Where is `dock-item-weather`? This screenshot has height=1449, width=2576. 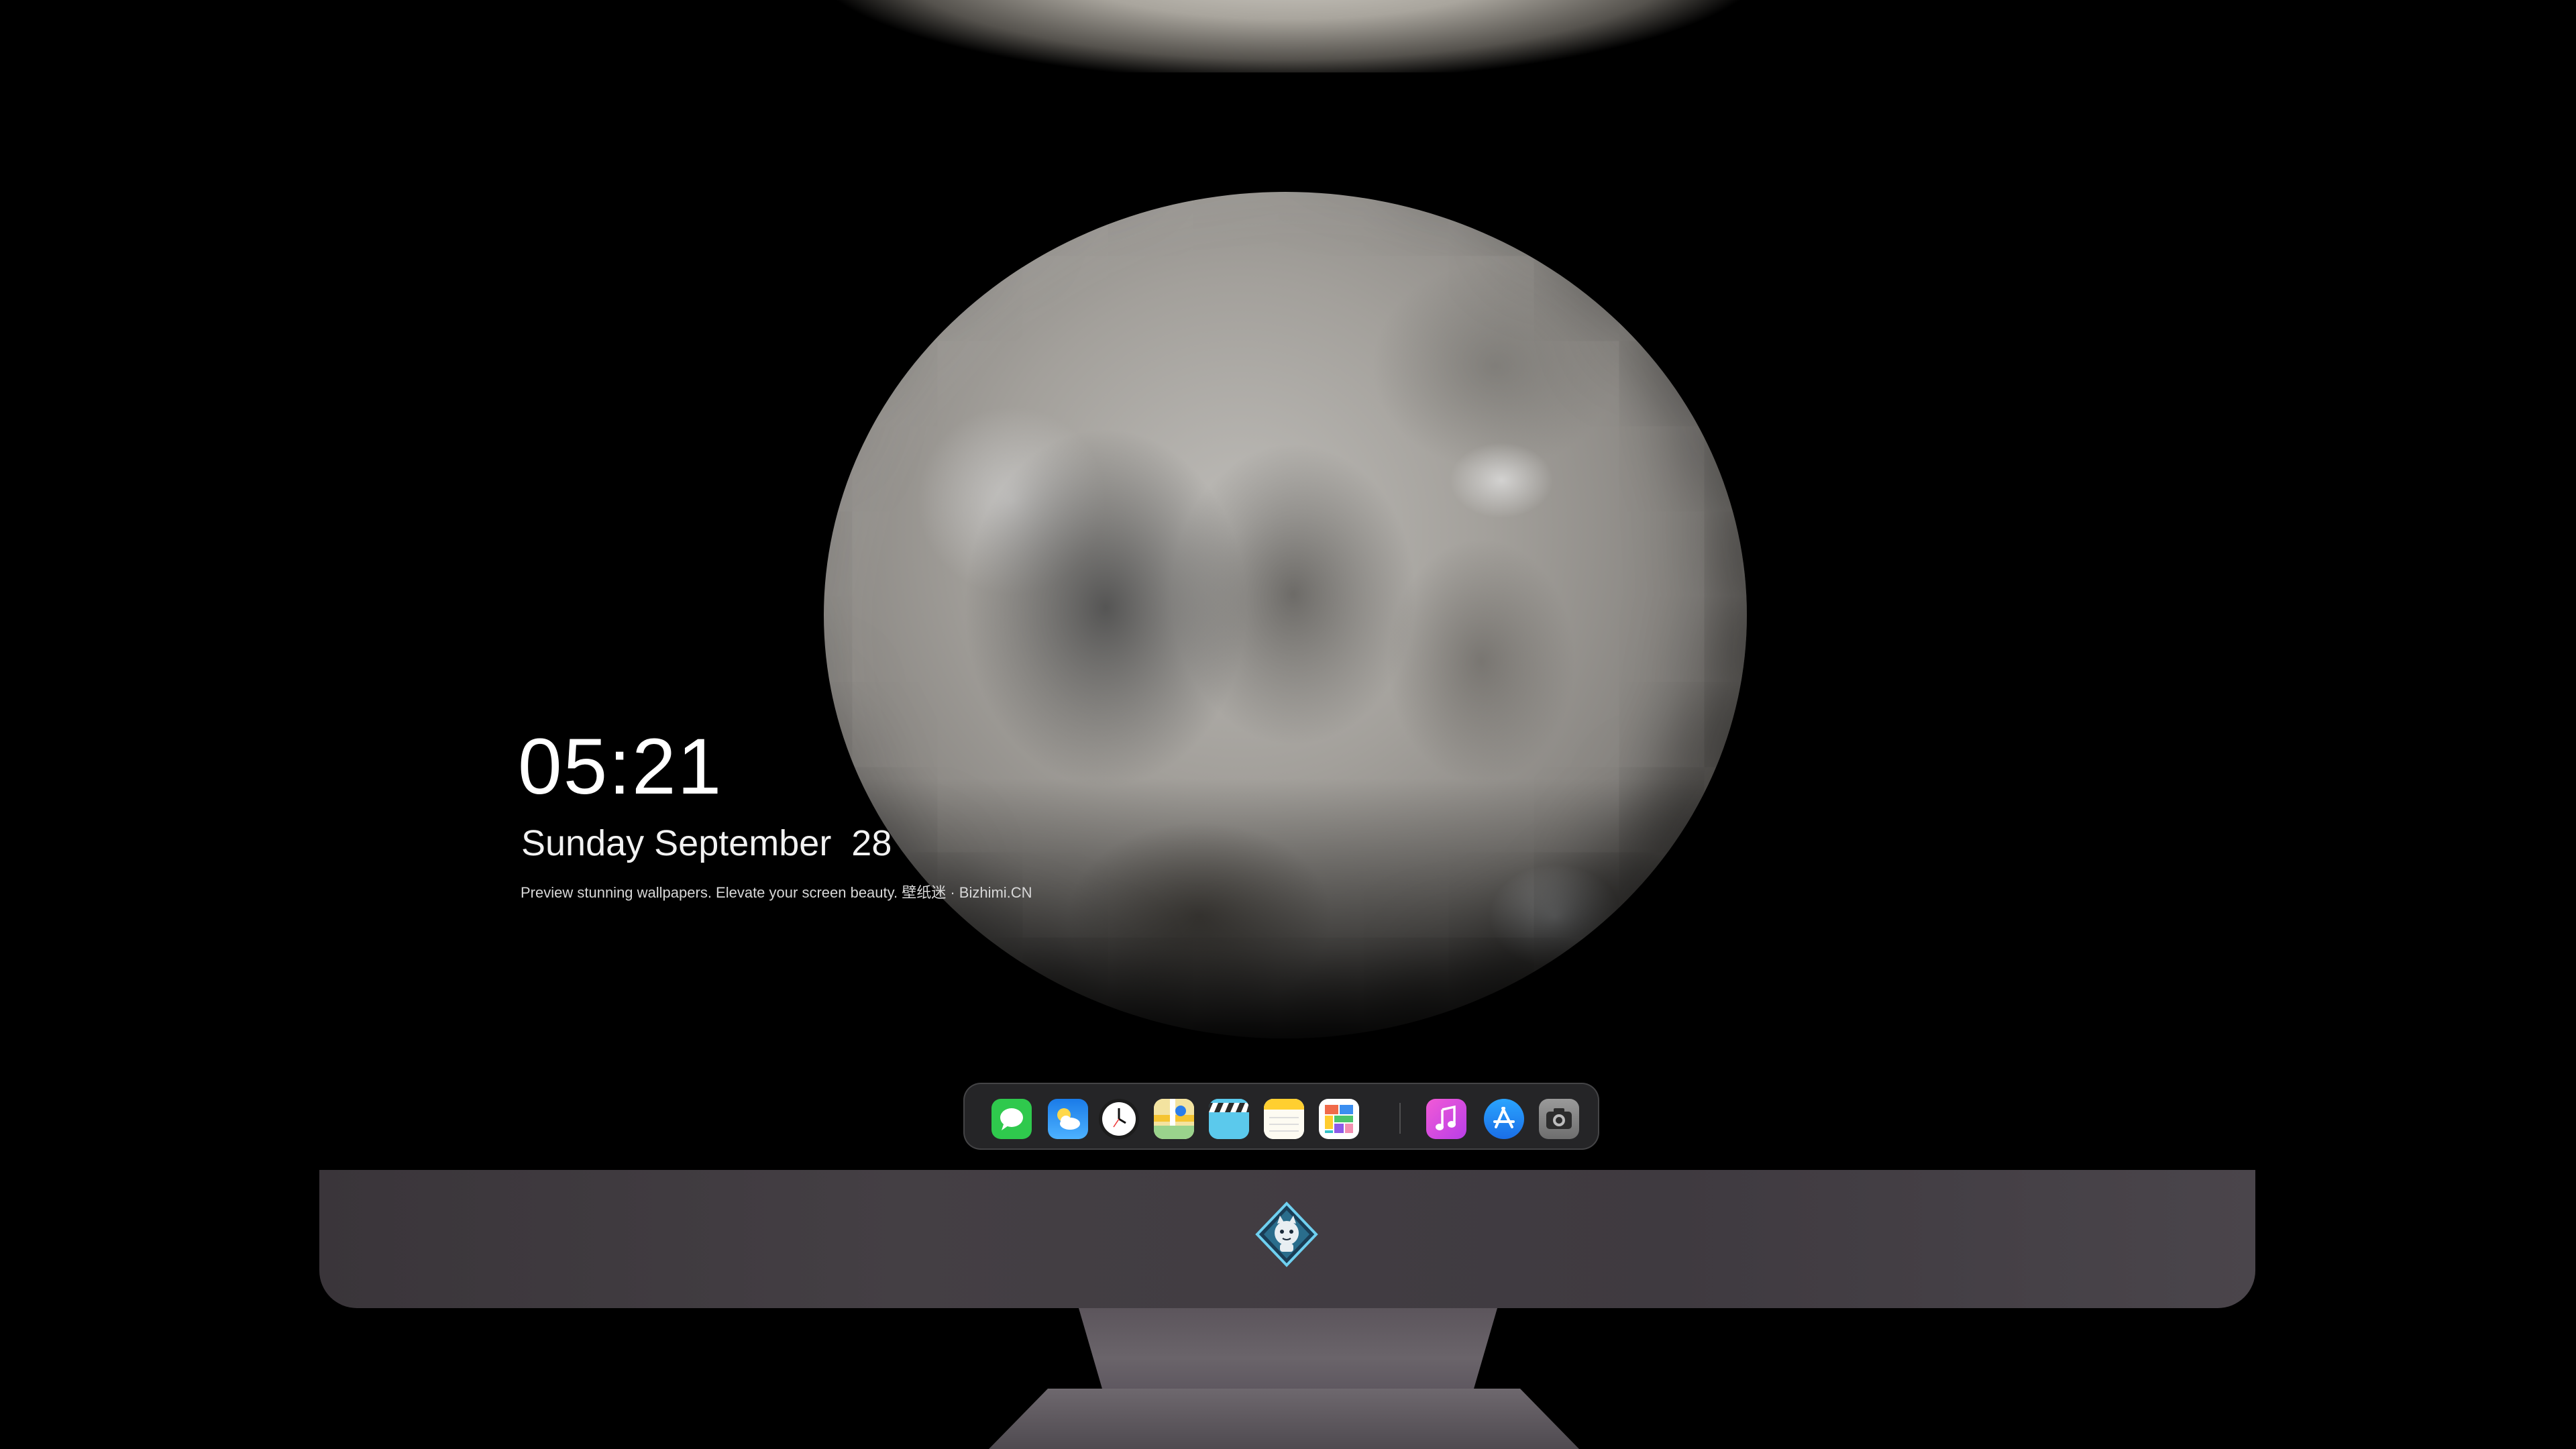 dock-item-weather is located at coordinates (1068, 1119).